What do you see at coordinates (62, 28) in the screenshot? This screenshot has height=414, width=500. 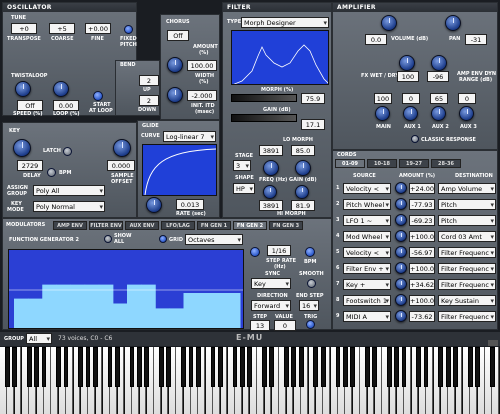 I see `coarse-field: +5` at bounding box center [62, 28].